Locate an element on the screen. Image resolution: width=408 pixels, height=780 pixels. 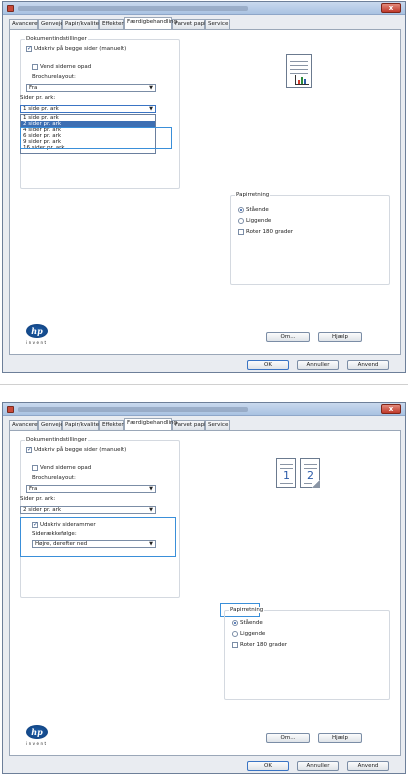
page-borders-checkbox is located at coordinates (35, 524).